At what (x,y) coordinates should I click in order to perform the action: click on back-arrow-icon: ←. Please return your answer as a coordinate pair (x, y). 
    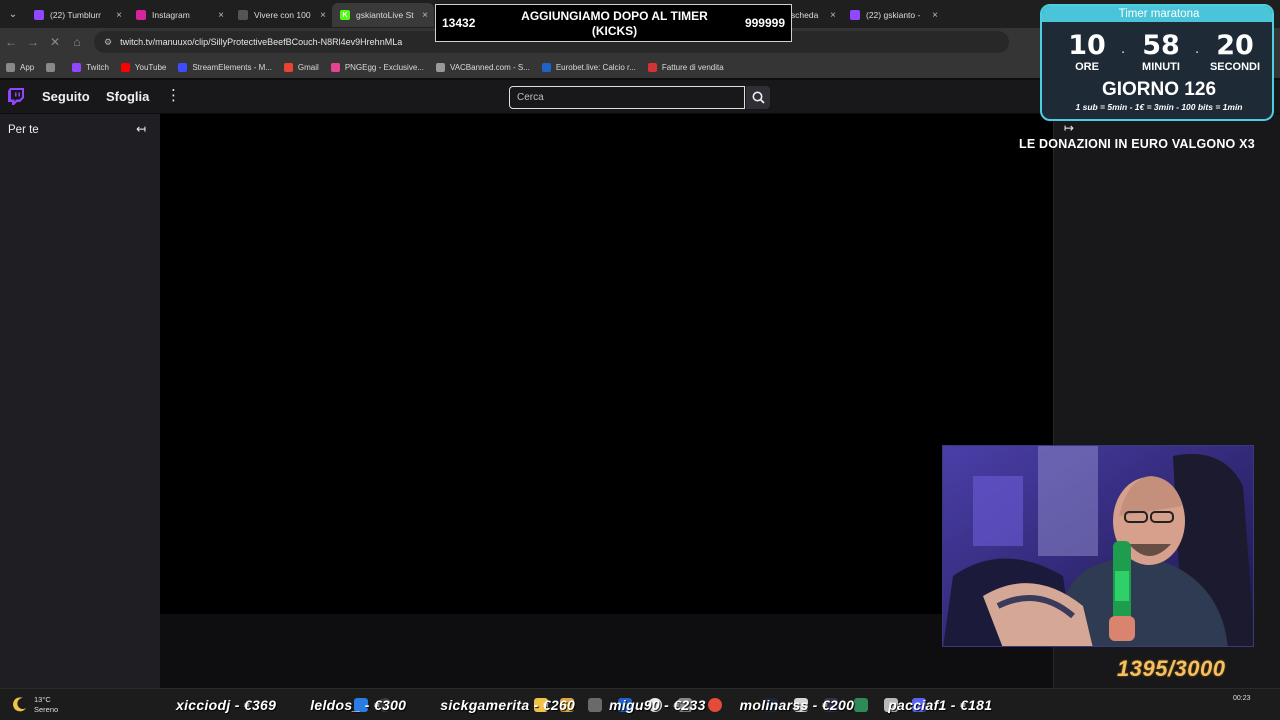
    Looking at the image, I should click on (11, 42).